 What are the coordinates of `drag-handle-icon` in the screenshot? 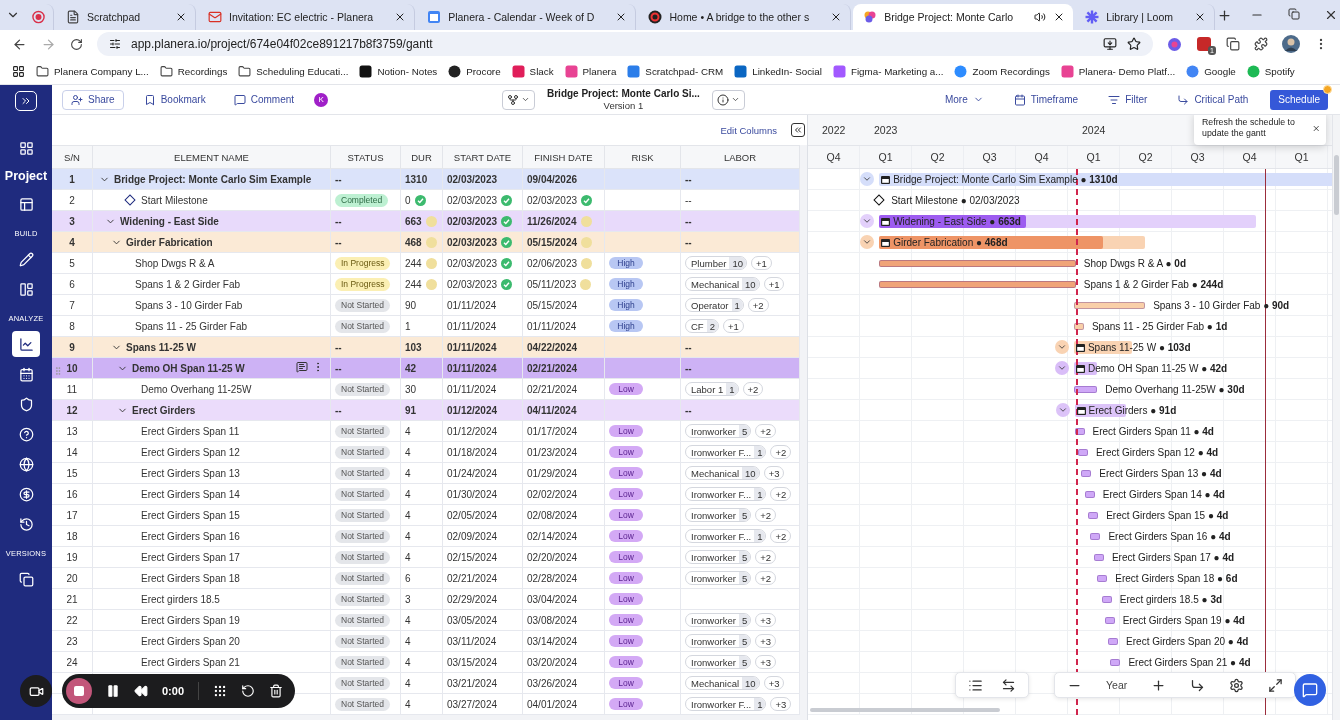 It's located at (58, 371).